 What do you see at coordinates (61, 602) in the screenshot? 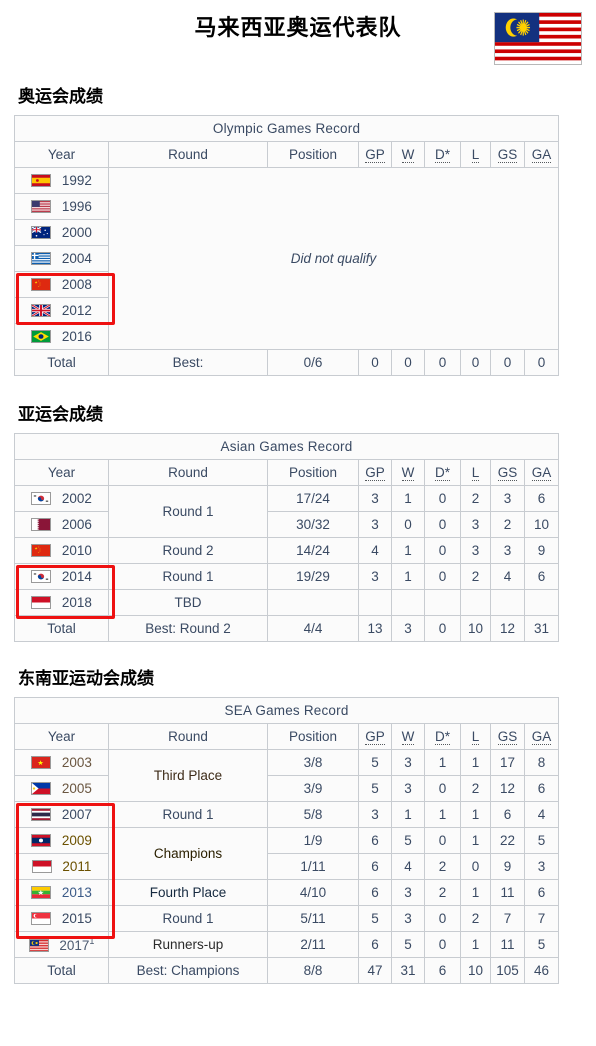
I see `year-cell: 2018` at bounding box center [61, 602].